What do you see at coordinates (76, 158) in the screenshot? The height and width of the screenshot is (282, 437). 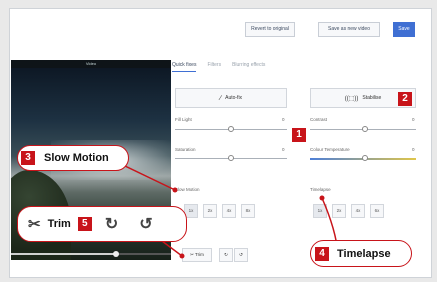 I see `slow-motion-callout-label: Slow Motion` at bounding box center [76, 158].